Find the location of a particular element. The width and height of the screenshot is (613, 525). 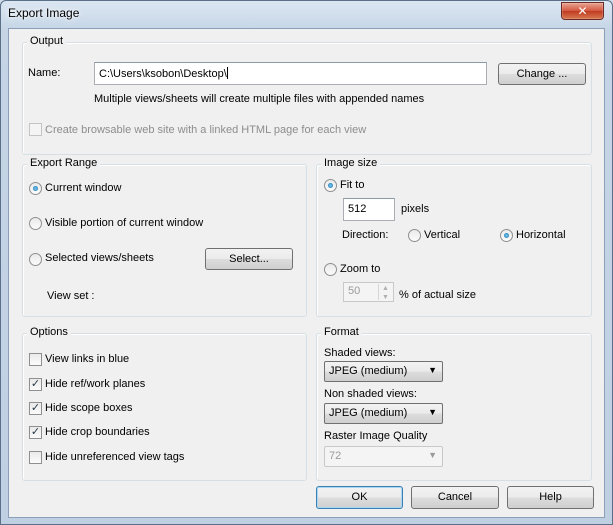

option-label: Hide ref/work planes is located at coordinates (95, 384).